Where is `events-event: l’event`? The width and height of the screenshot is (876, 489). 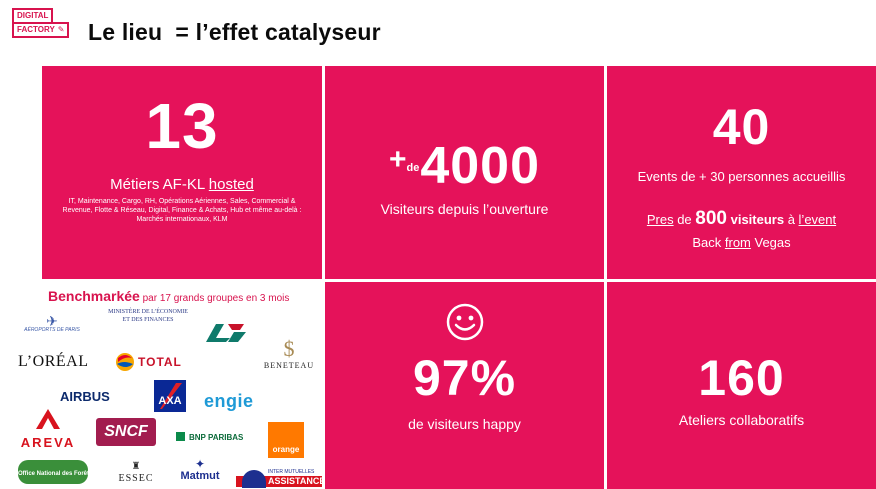
events-event: l’event is located at coordinates (817, 219).